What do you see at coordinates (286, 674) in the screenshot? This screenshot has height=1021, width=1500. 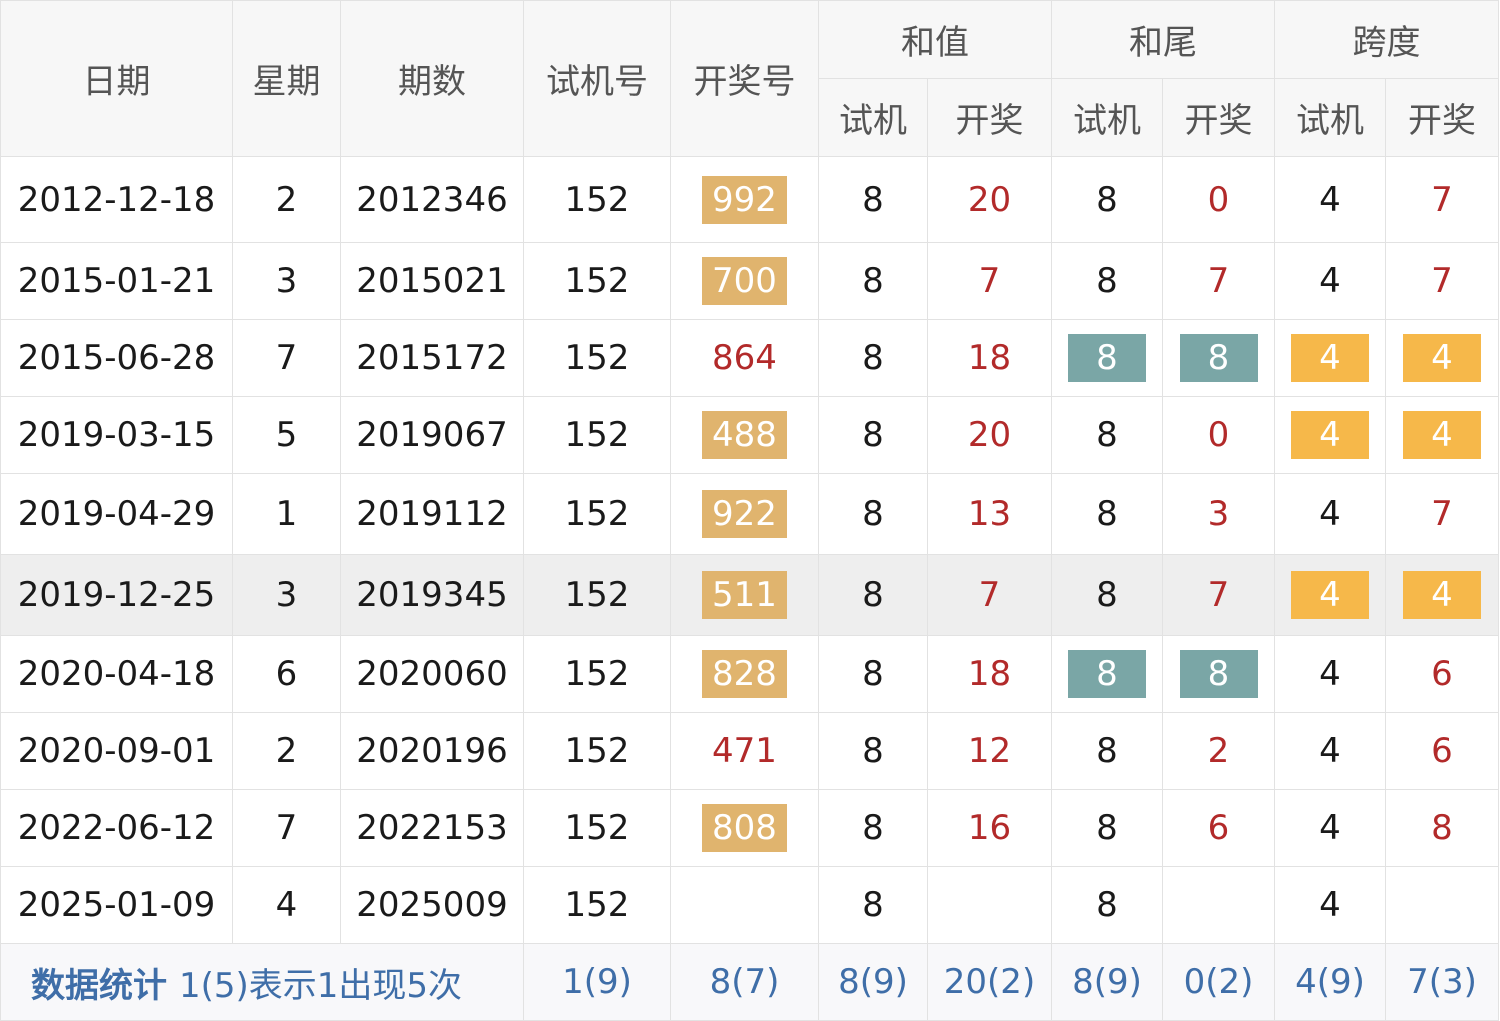 I see `cell-weekday: 6` at bounding box center [286, 674].